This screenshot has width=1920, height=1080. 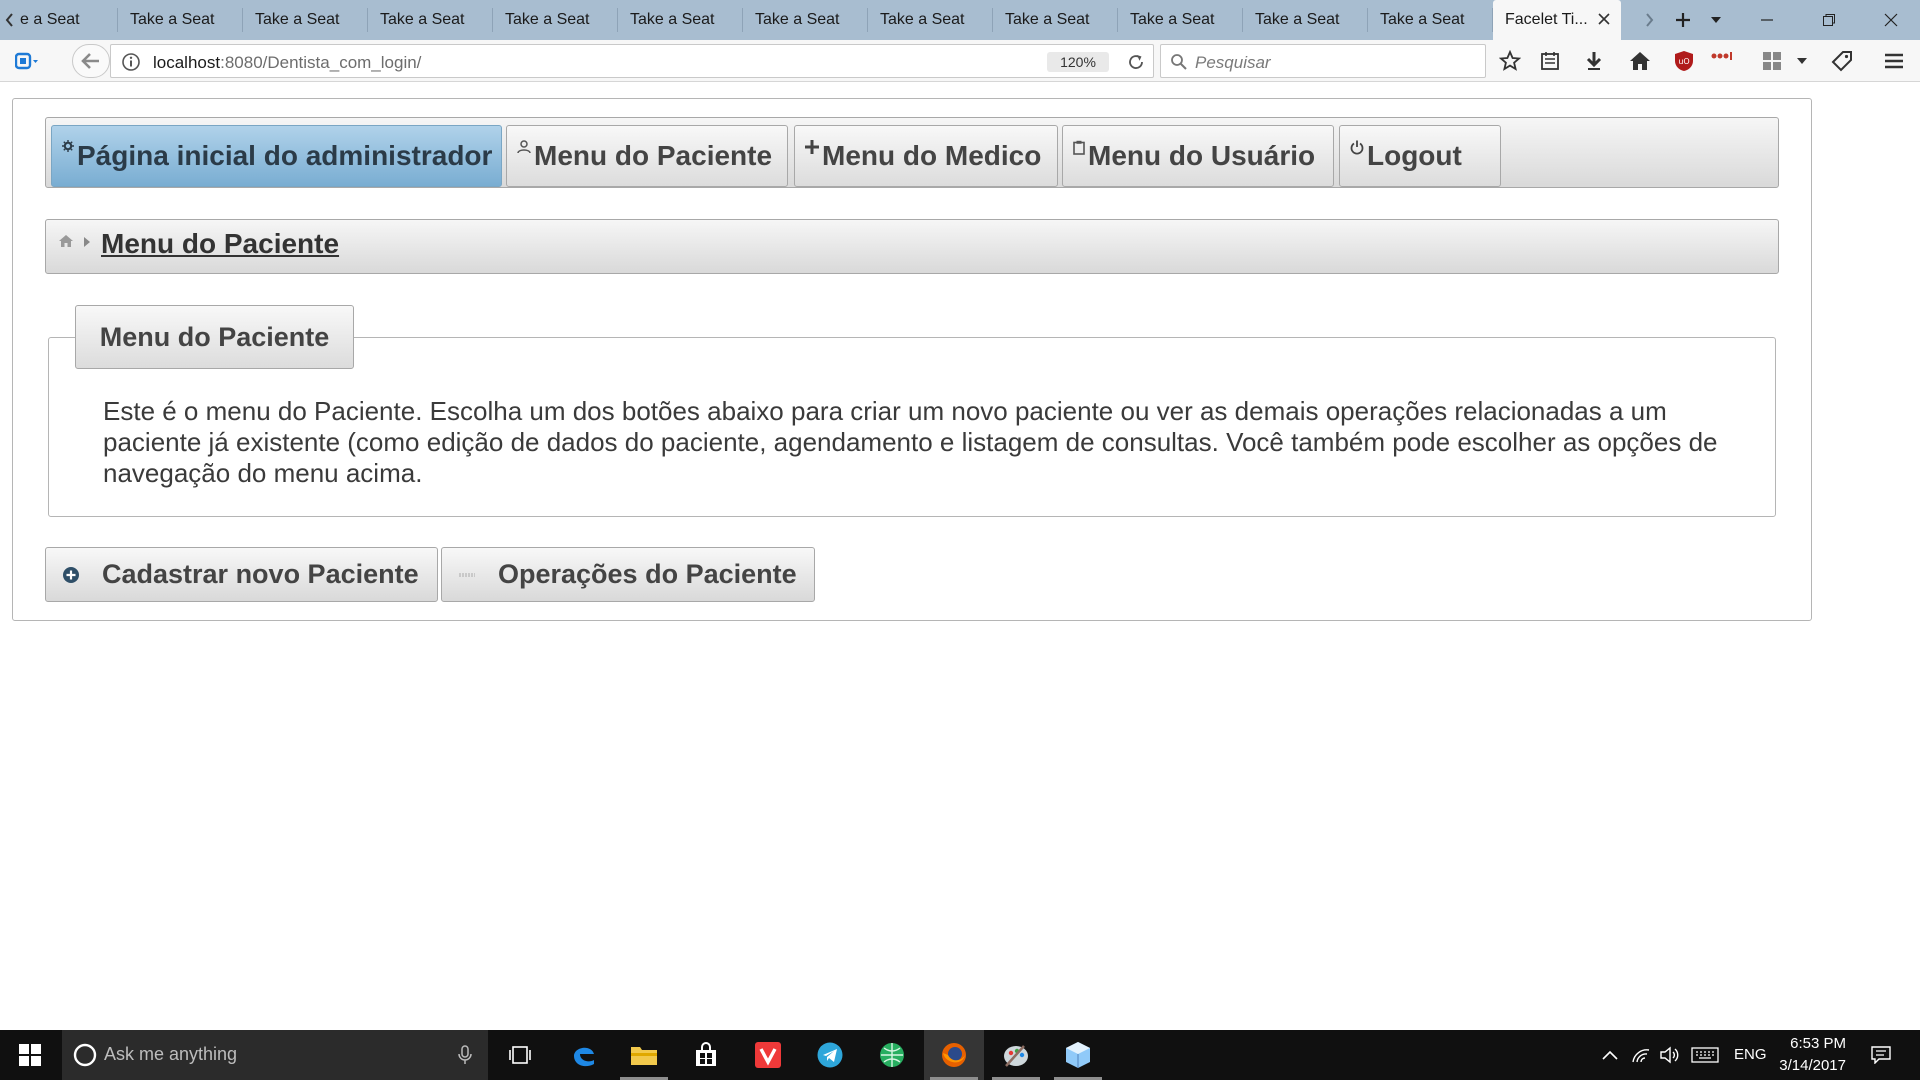 What do you see at coordinates (287, 63) in the screenshot?
I see `url-text: localhost:8080/Dentista_com_login/` at bounding box center [287, 63].